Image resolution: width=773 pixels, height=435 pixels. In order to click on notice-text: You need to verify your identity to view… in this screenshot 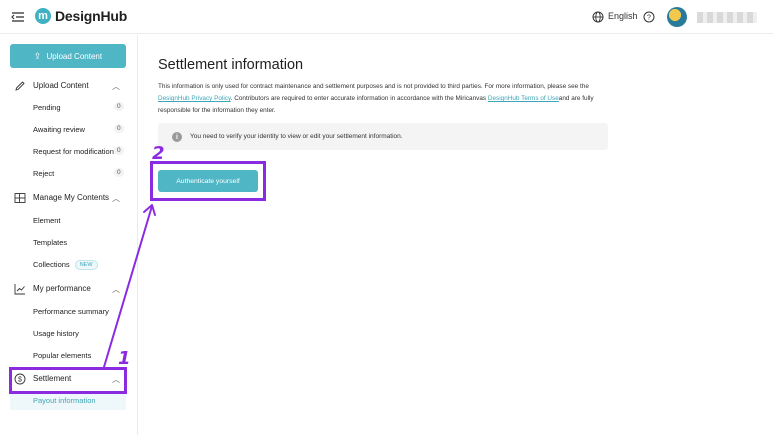, I will do `click(296, 136)`.